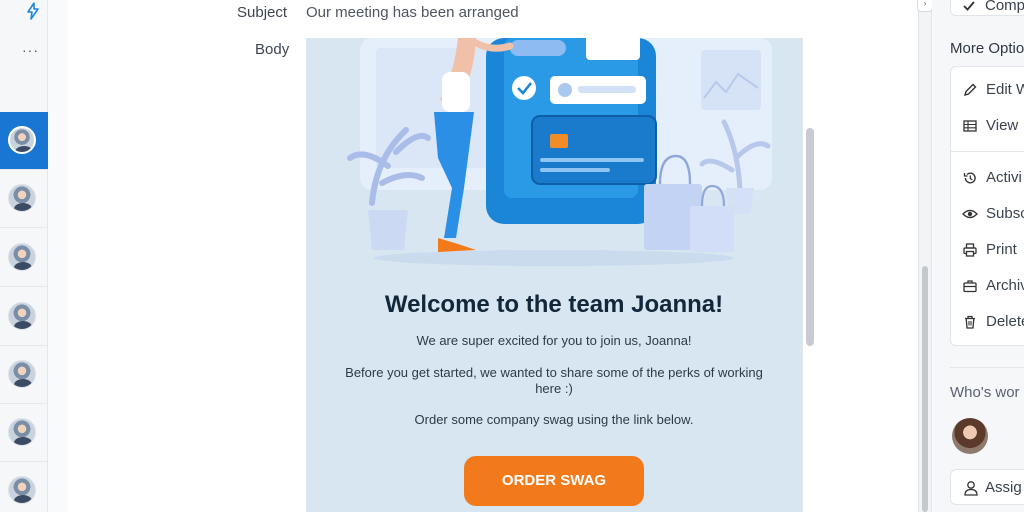  Describe the element at coordinates (970, 250) in the screenshot. I see `printer-icon` at that location.